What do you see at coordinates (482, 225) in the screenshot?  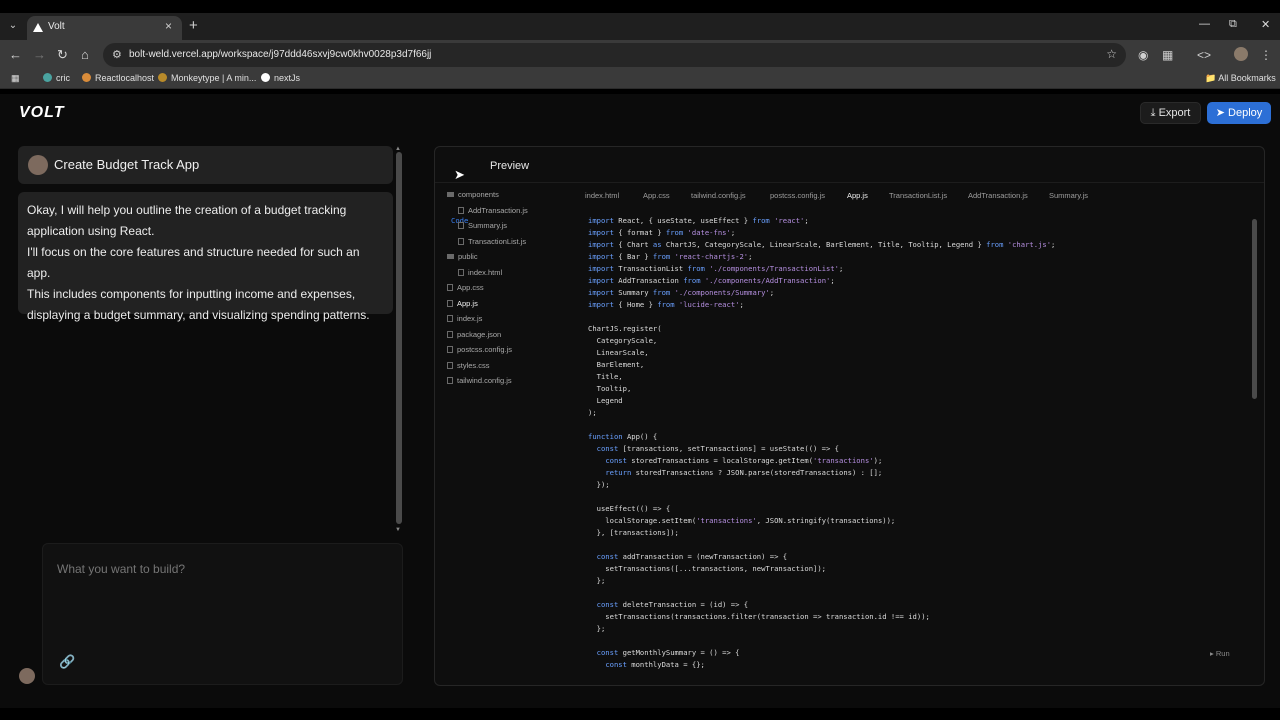 I see `file-tree-file: Summary.js` at bounding box center [482, 225].